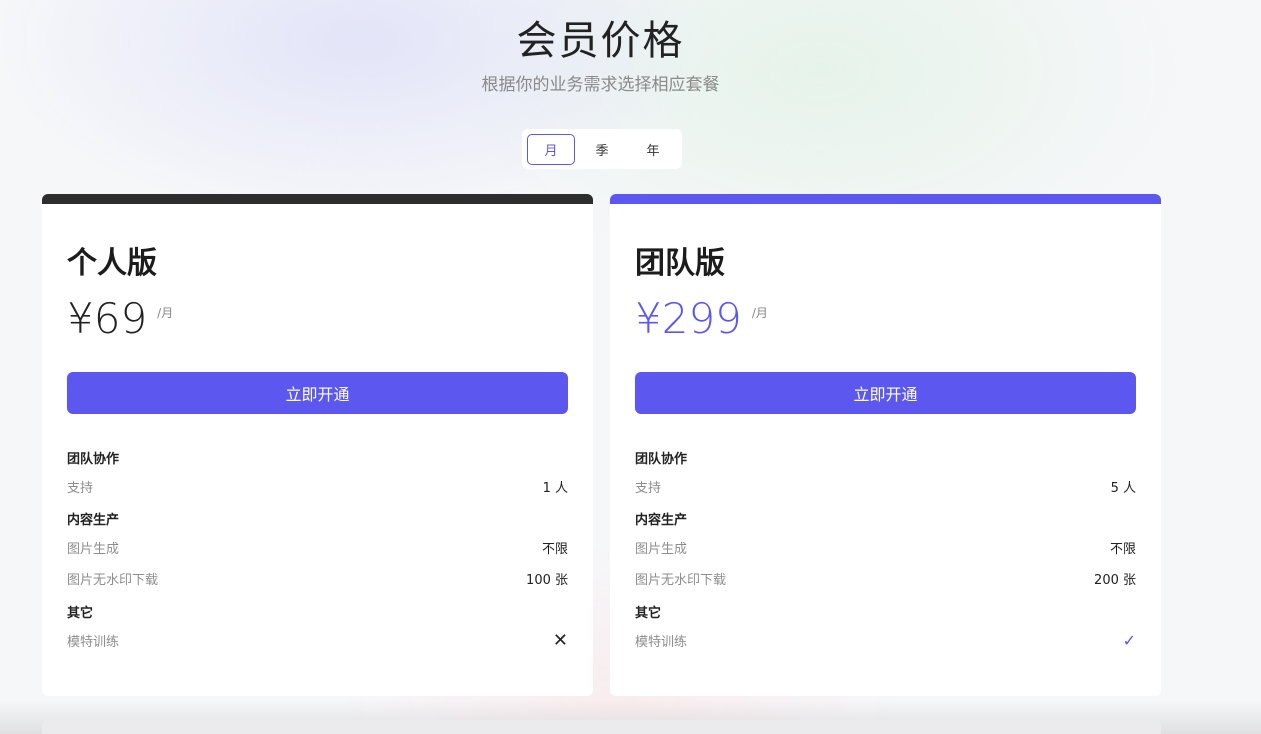 This screenshot has height=734, width=1261. I want to click on feature-value: 200 张, so click(1115, 580).